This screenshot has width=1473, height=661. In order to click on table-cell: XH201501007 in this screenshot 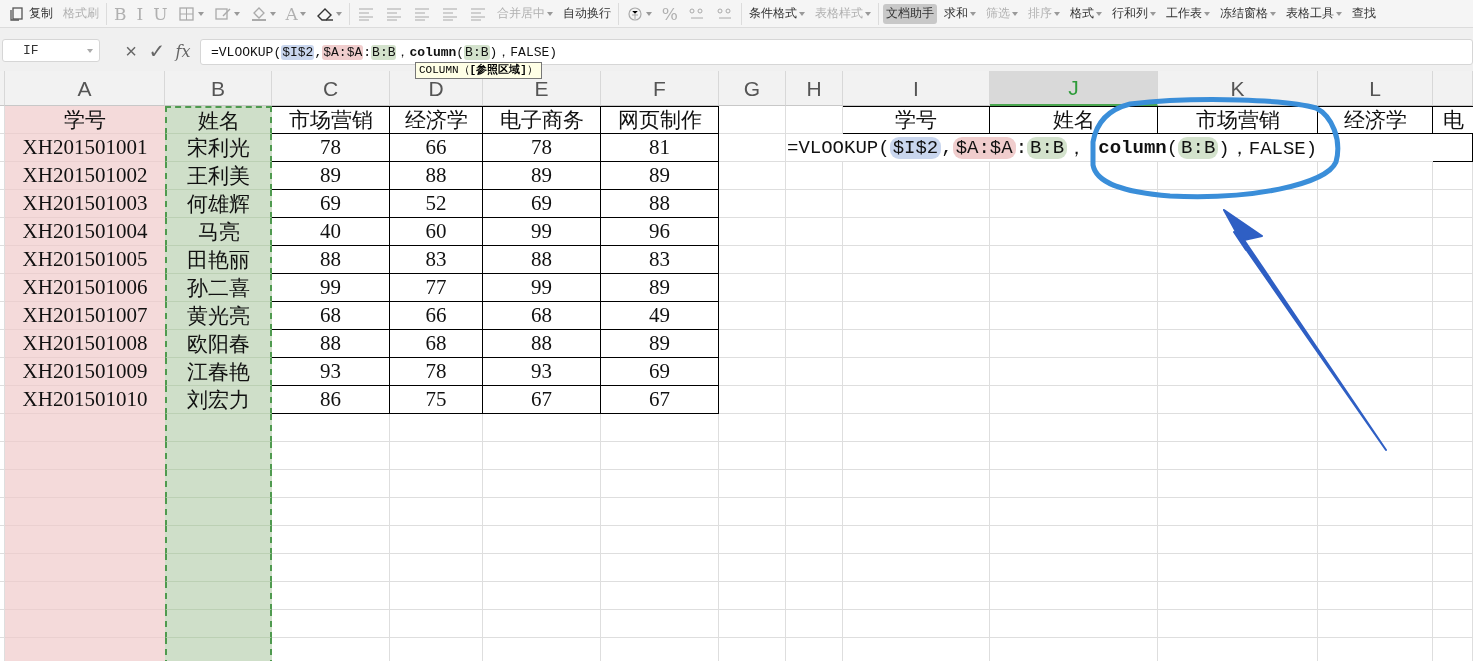, I will do `click(85, 316)`.